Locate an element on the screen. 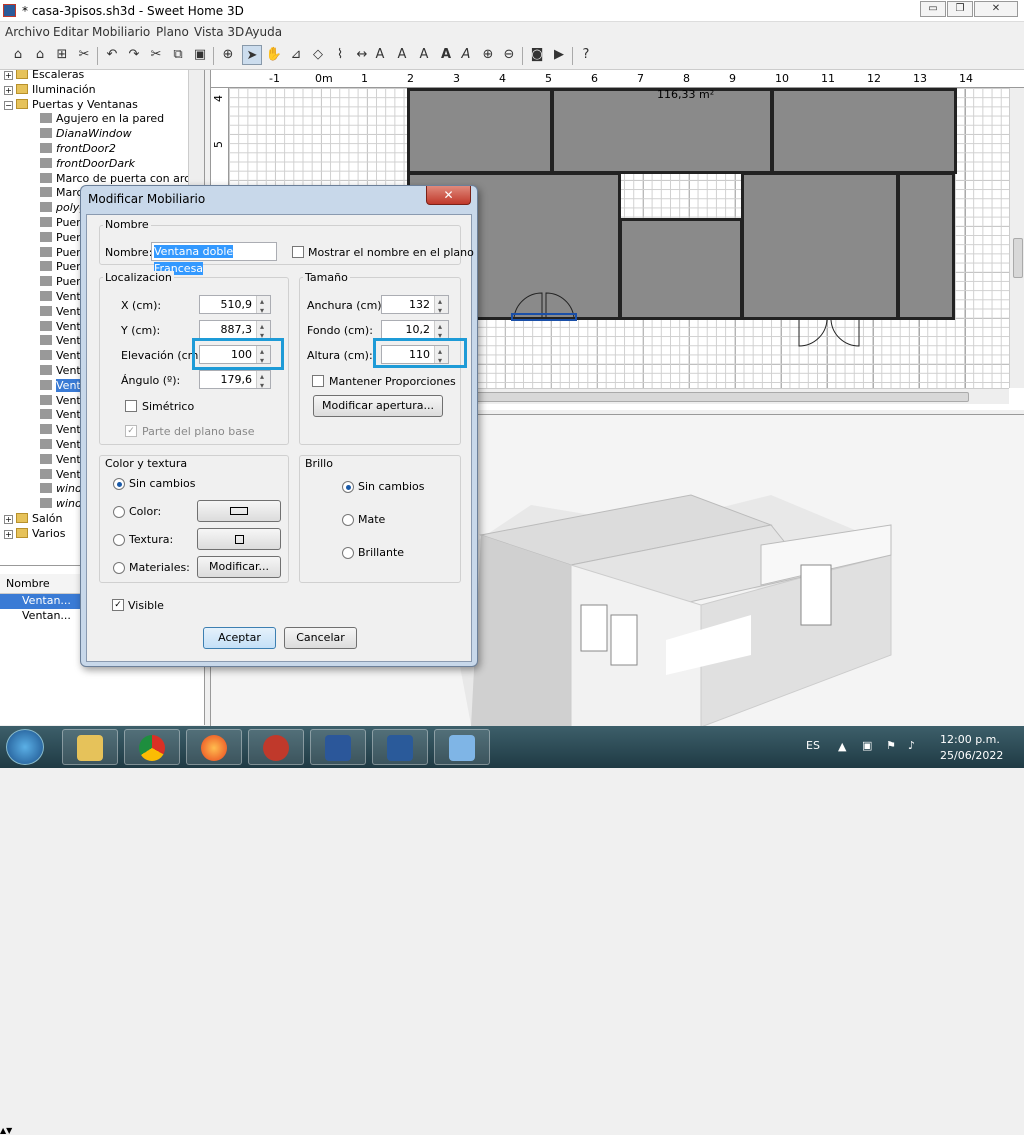 This screenshot has height=1135, width=1024. tray-arrow-icon: ▲ is located at coordinates (842, 746).